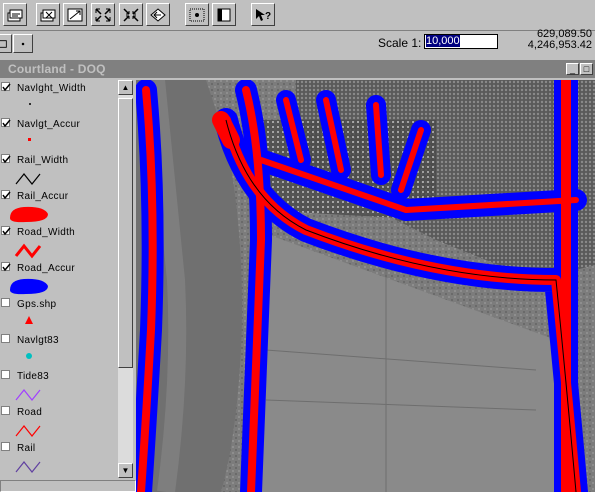 This screenshot has width=595, height=492. Describe the element at coordinates (125, 233) in the screenshot. I see `scroll-thumb` at that location.